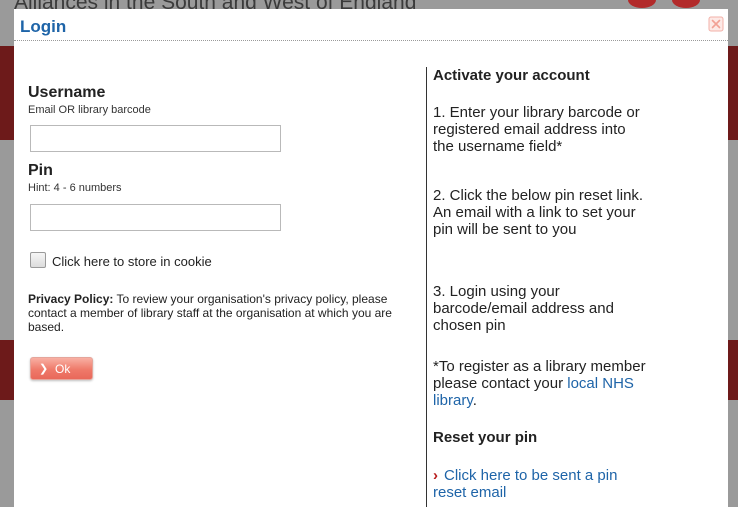  What do you see at coordinates (371, 25) in the screenshot?
I see `dialog-titlebar: Login` at bounding box center [371, 25].